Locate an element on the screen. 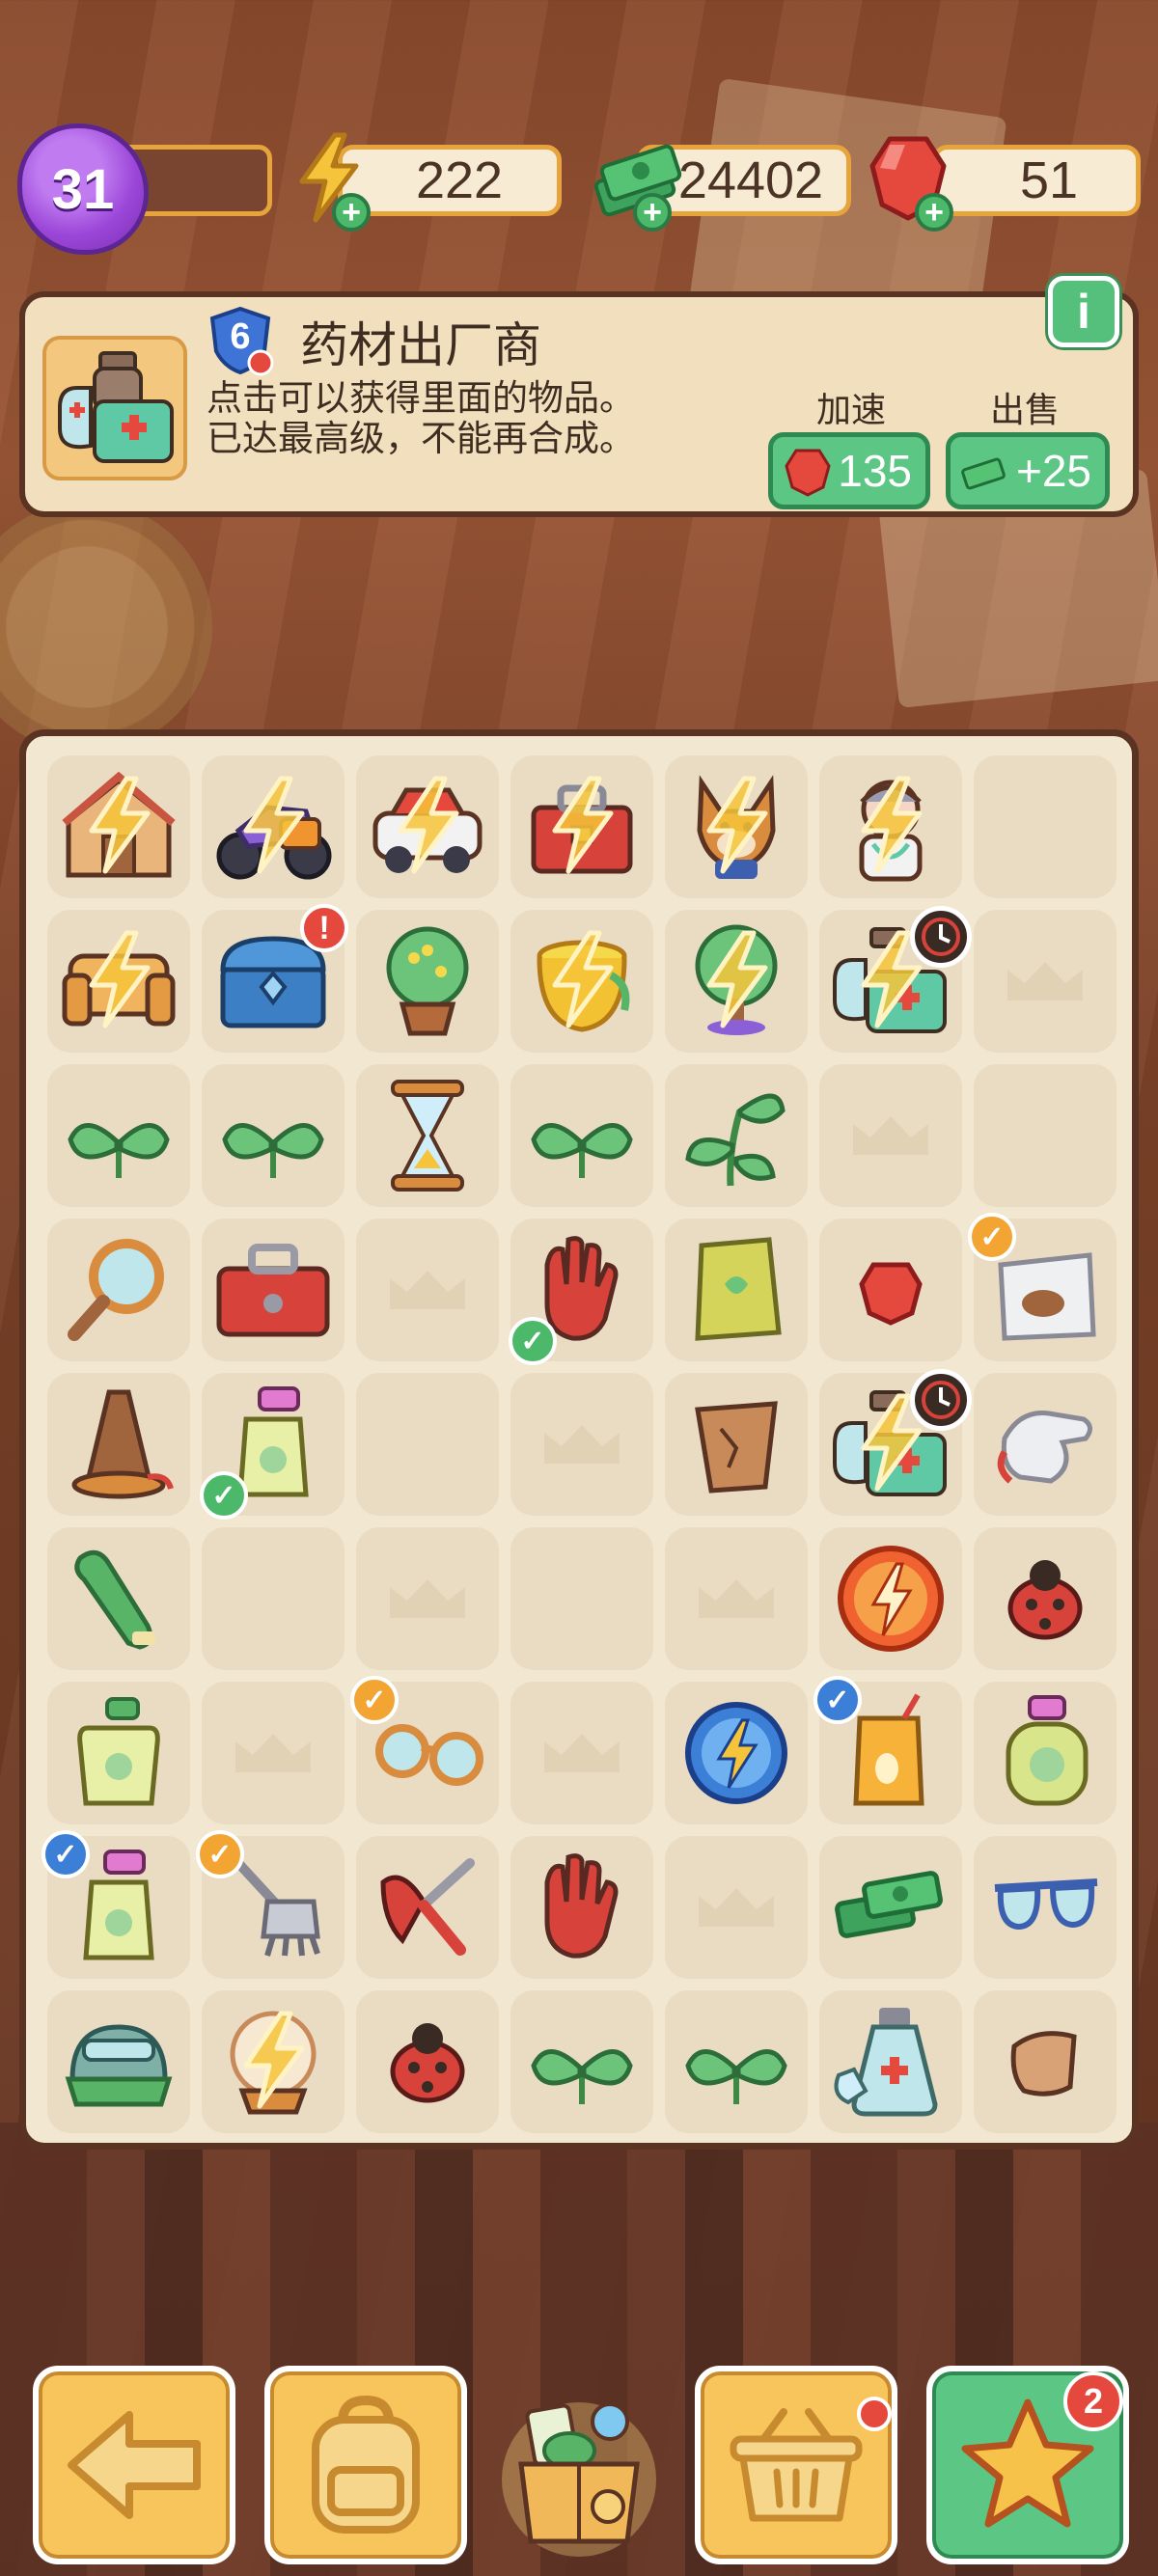 The width and height of the screenshot is (1158, 2576). generator-bolt-icon is located at coordinates (428, 825).